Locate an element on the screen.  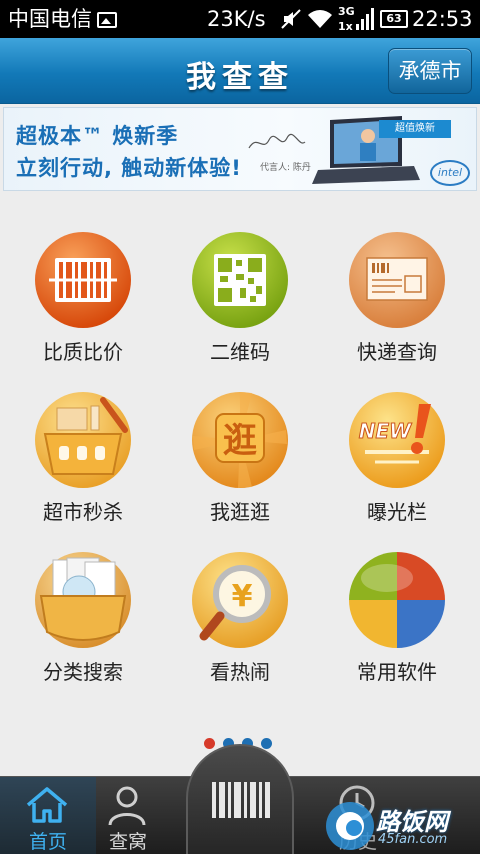
carrier-name: 中国电信 is located at coordinates (50, 19).